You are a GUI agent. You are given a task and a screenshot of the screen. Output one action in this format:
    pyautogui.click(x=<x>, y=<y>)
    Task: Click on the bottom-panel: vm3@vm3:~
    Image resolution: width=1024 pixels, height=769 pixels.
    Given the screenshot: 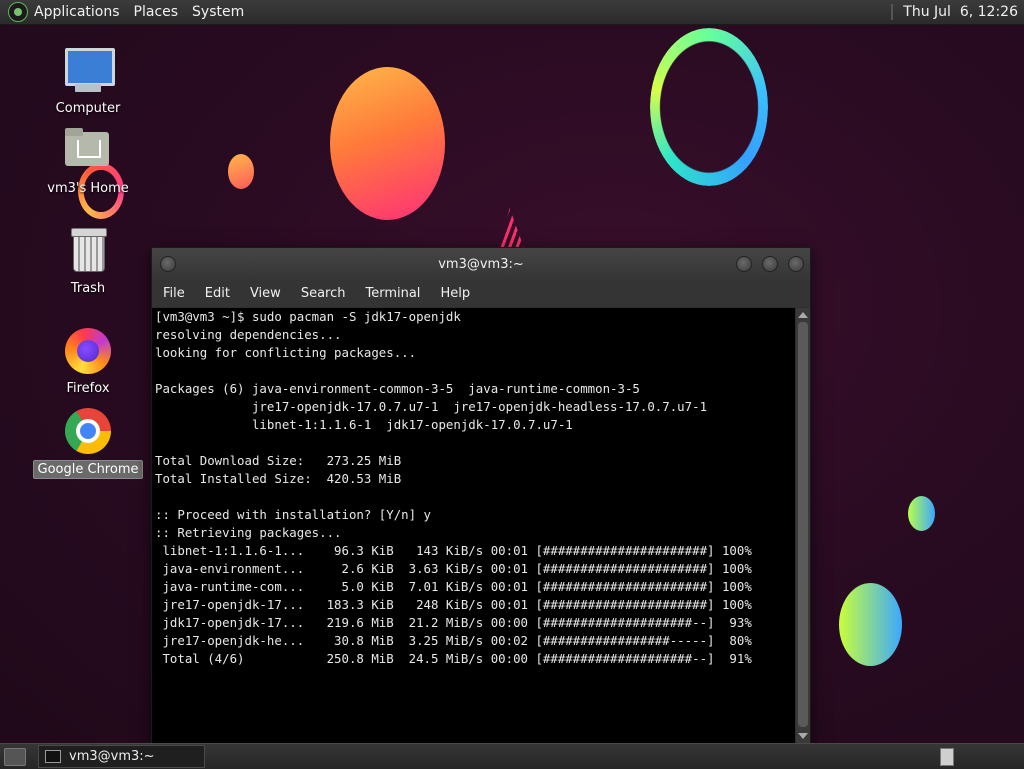 What is the action you would take?
    pyautogui.click(x=512, y=756)
    